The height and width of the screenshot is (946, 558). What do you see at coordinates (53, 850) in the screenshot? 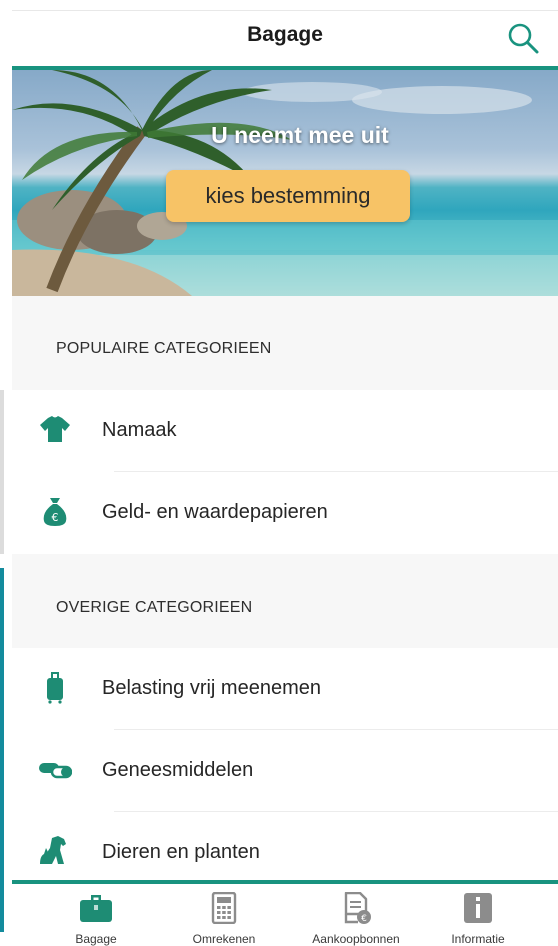
I see `dog-cat-icon` at bounding box center [53, 850].